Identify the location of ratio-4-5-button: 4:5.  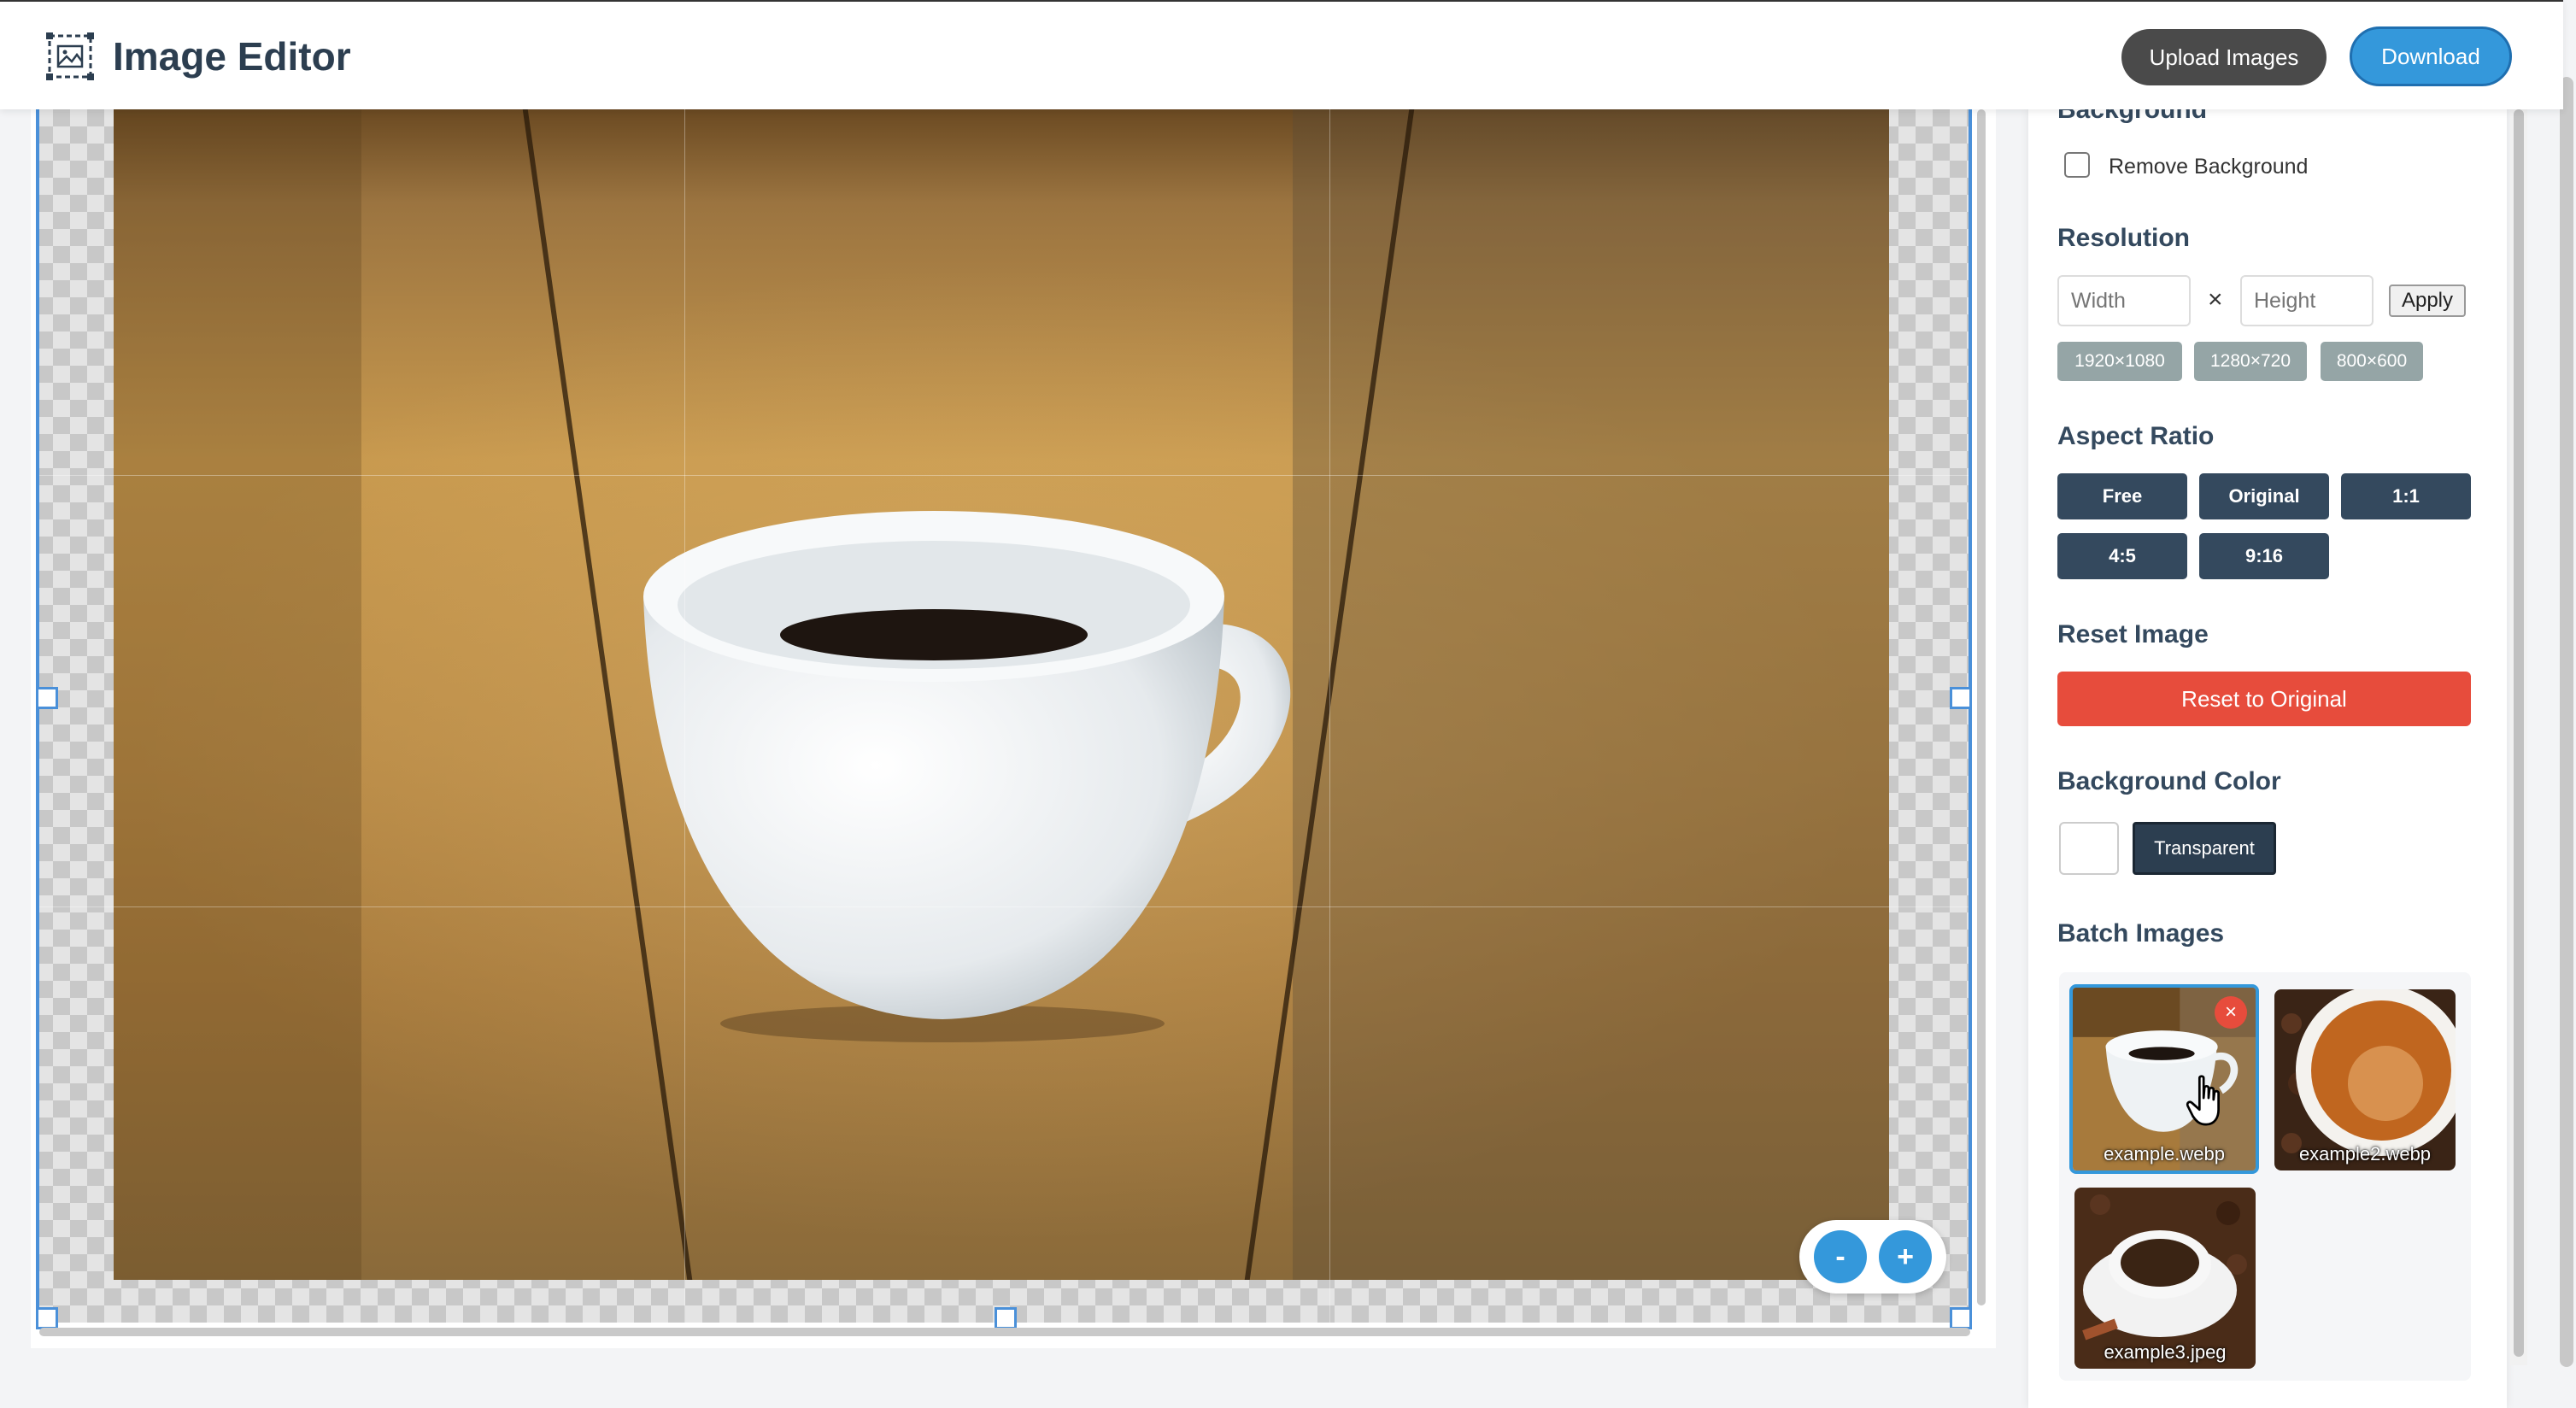
(2122, 556).